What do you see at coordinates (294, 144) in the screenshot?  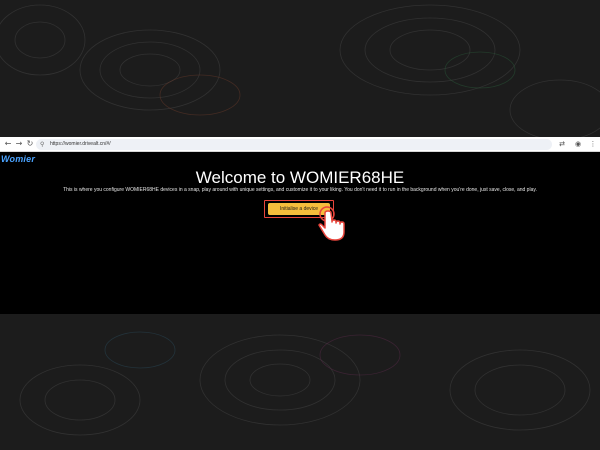 I see `address-bar: ⚲ https://womier.drivealt.cn/#/` at bounding box center [294, 144].